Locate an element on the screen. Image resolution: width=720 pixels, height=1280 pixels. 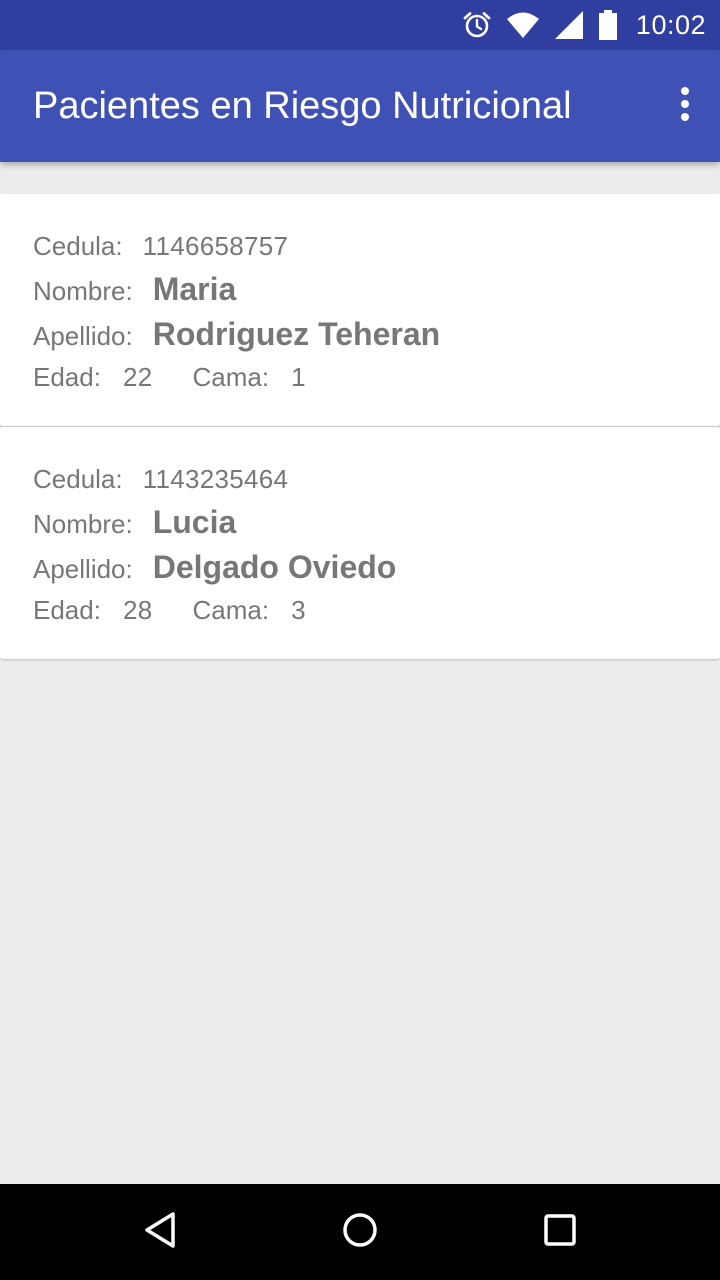
home-button is located at coordinates (360, 1232).